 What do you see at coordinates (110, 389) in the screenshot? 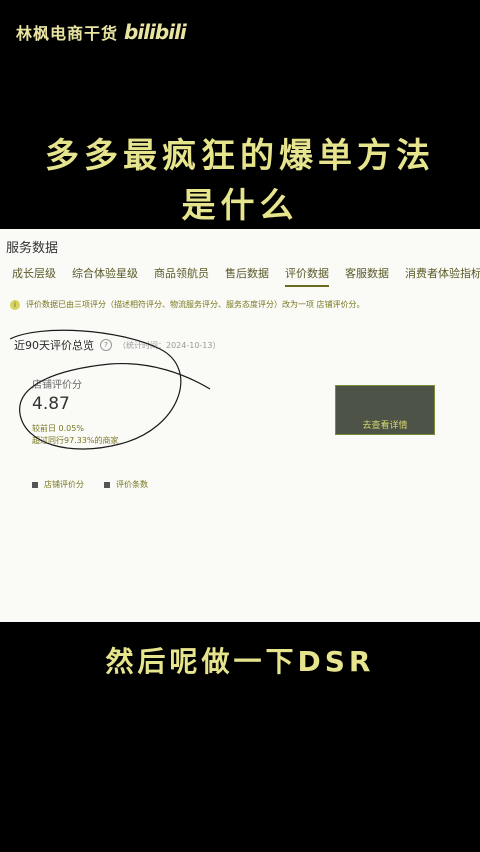
I see `hand-drawn-circle-annotation` at bounding box center [110, 389].